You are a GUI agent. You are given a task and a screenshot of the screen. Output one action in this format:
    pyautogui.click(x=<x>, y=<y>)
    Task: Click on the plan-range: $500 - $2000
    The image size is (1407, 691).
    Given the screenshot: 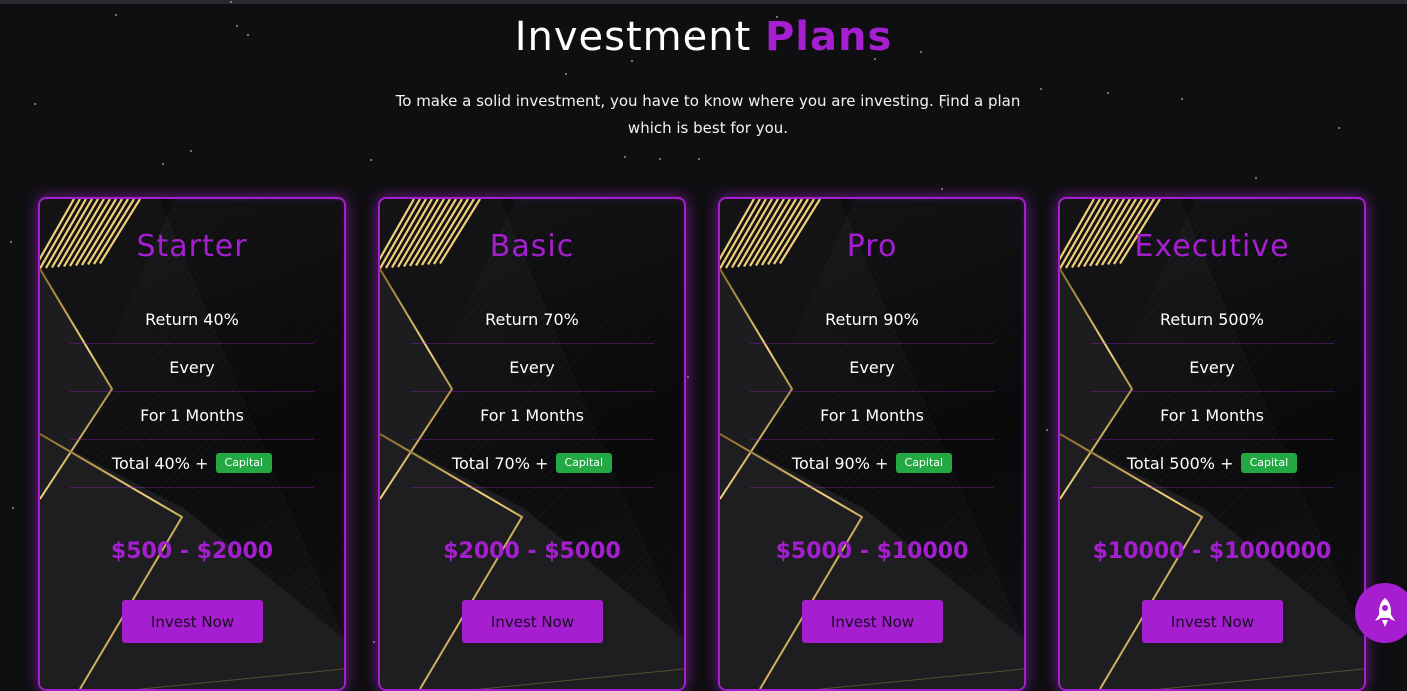 What is the action you would take?
    pyautogui.click(x=192, y=551)
    